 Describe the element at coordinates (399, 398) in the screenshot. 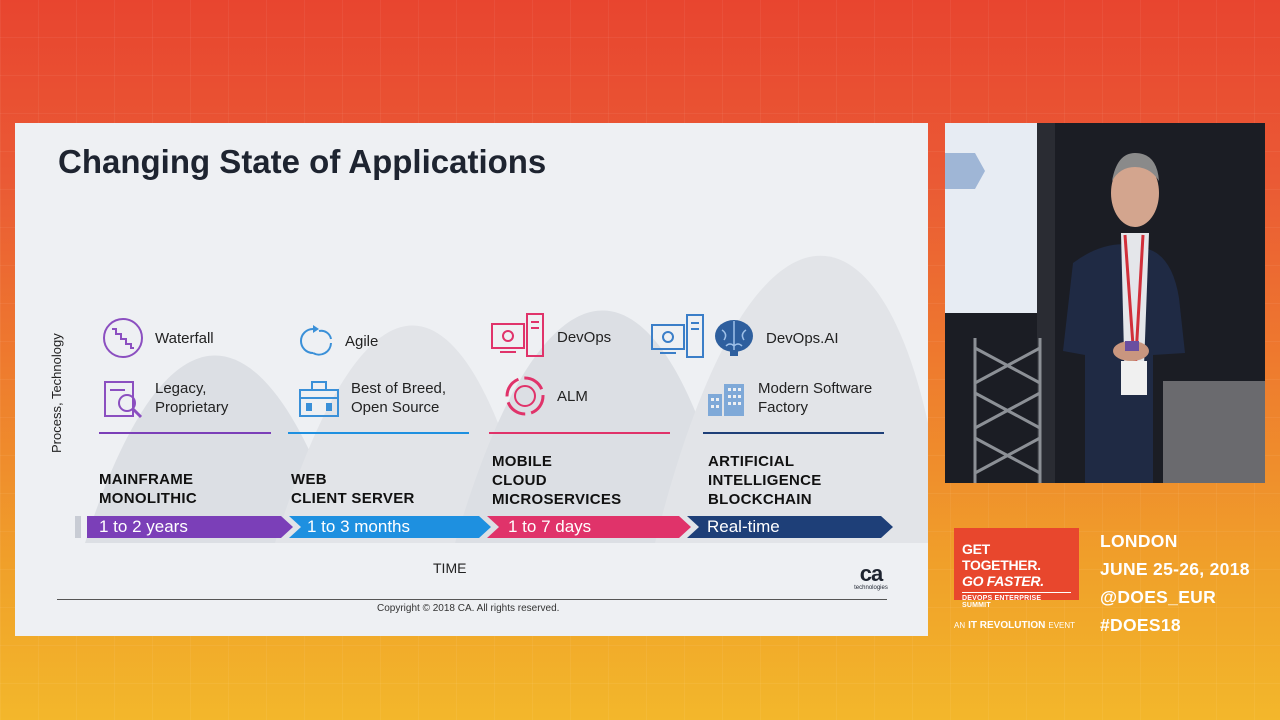

I see `item-label: Best of Breed, Open Source` at that location.